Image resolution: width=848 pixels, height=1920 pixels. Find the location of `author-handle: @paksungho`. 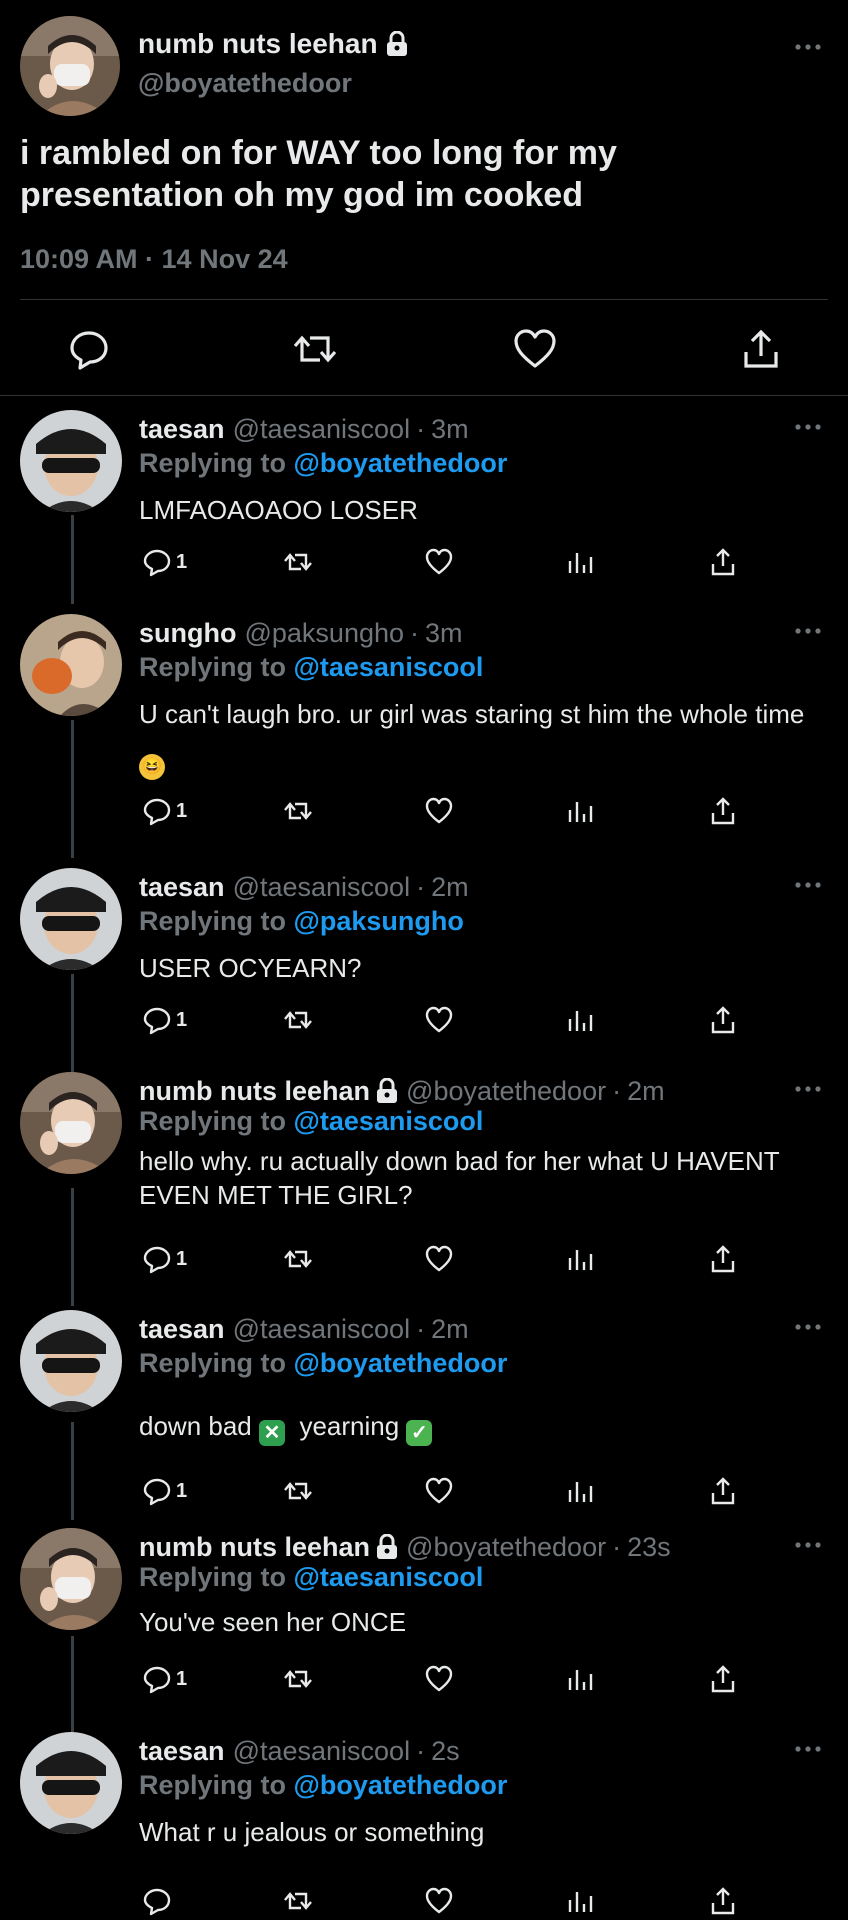

author-handle: @paksungho is located at coordinates (324, 633).